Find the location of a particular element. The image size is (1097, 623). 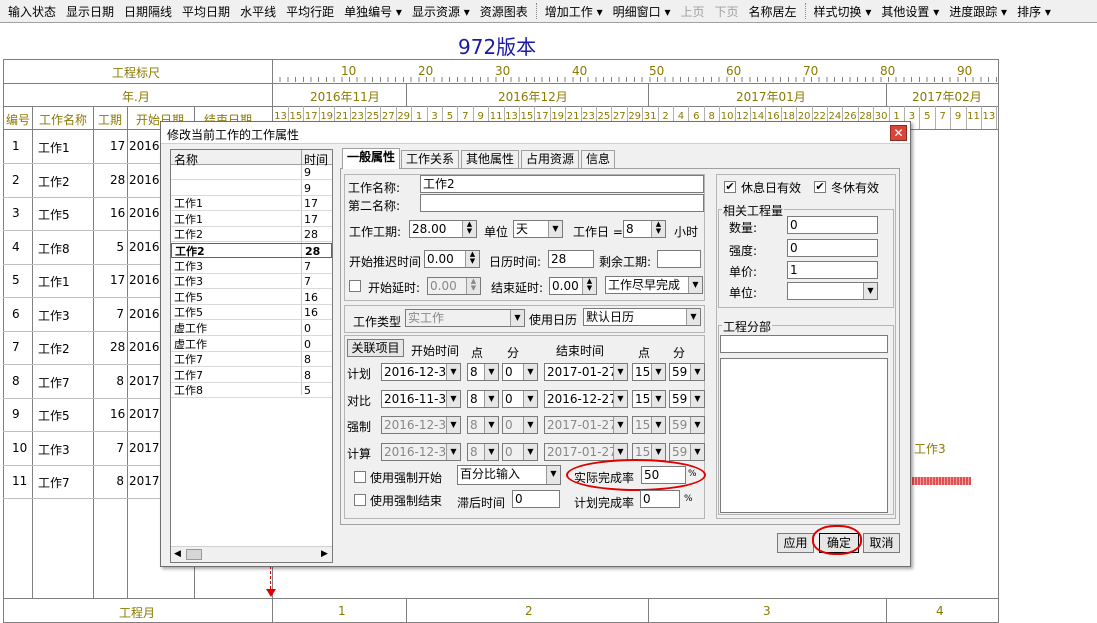

toolbar-item-11: 上页 is located at coordinates (692, 11).